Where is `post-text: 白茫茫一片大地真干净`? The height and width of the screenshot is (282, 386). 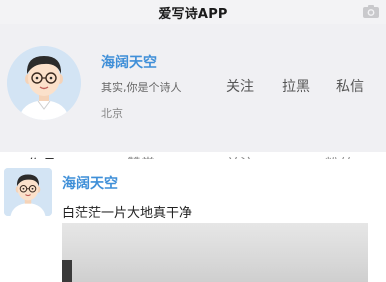
post-text: 白茫茫一片大地真干净 is located at coordinates (127, 213).